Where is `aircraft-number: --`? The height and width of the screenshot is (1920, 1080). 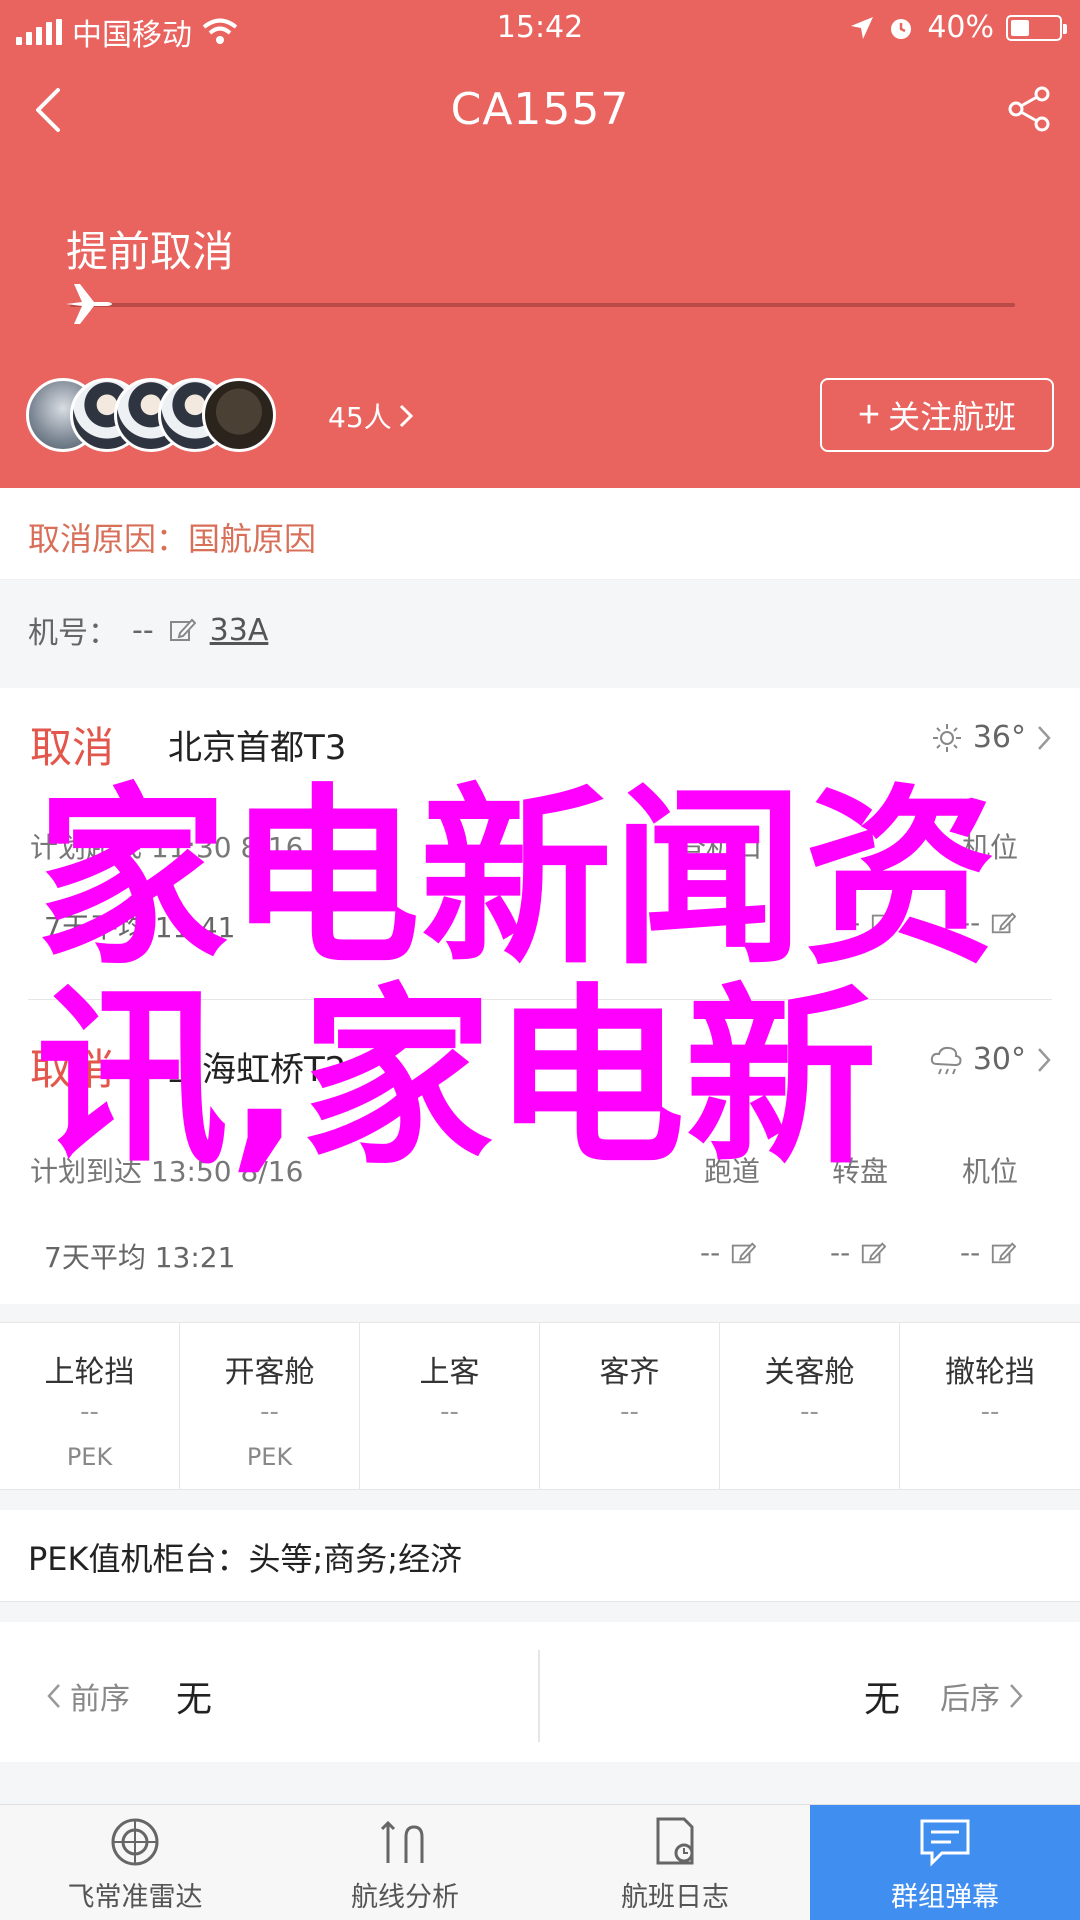
aircraft-number: -- is located at coordinates (143, 630).